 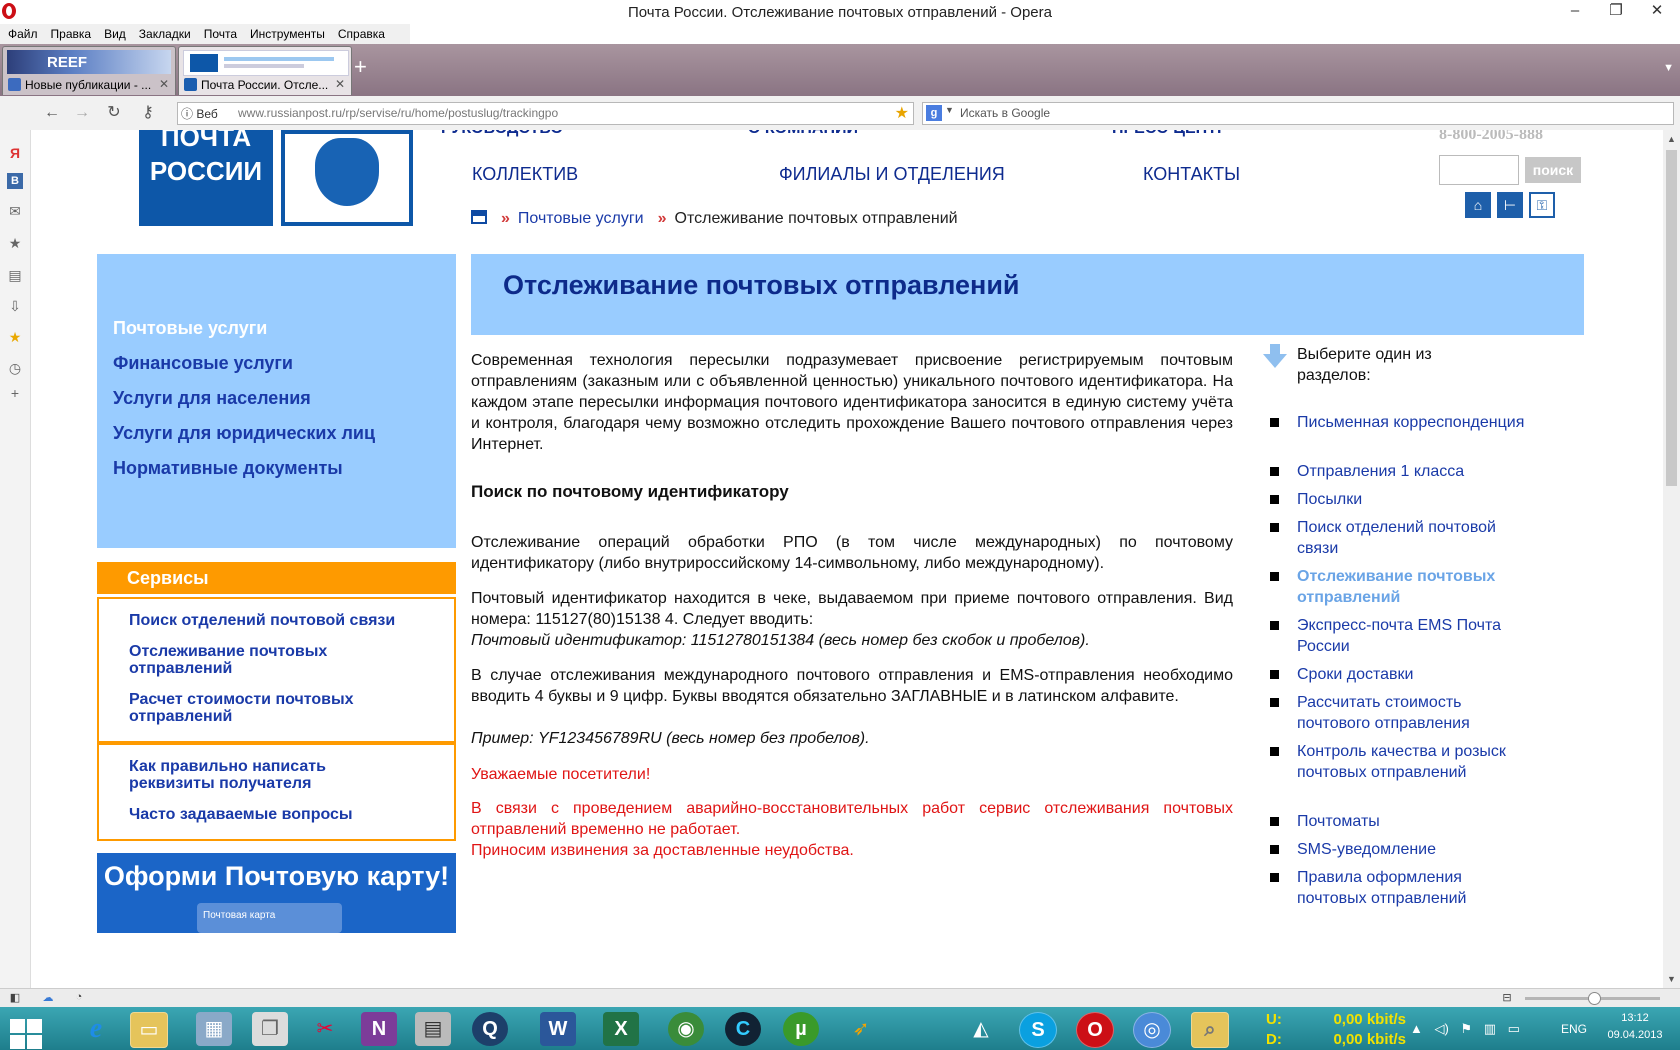 What do you see at coordinates (1412, 422) in the screenshot?
I see `right-list-link: Письменная корреспонденция` at bounding box center [1412, 422].